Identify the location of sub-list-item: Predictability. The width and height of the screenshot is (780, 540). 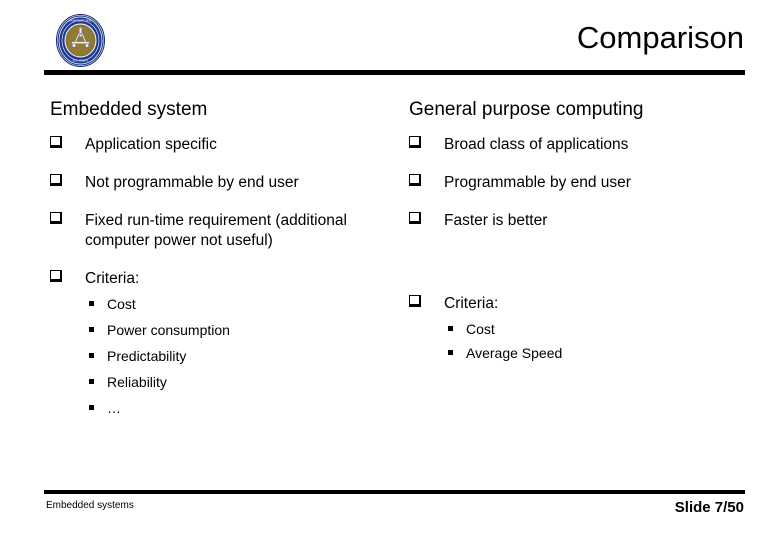
(246, 356).